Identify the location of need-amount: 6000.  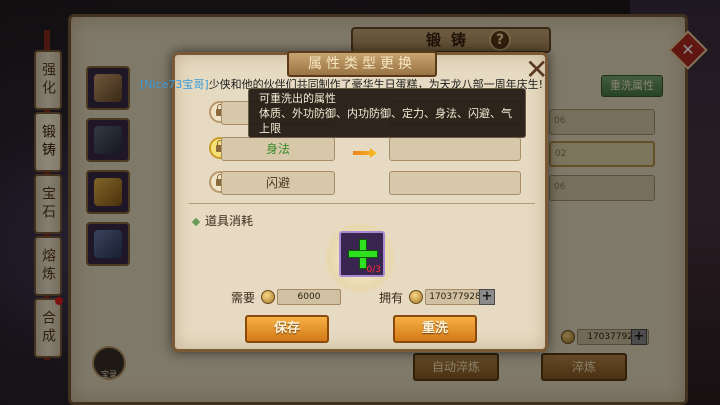
(309, 297).